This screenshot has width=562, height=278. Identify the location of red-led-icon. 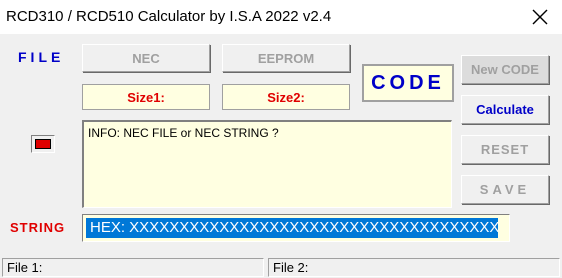
(43, 144).